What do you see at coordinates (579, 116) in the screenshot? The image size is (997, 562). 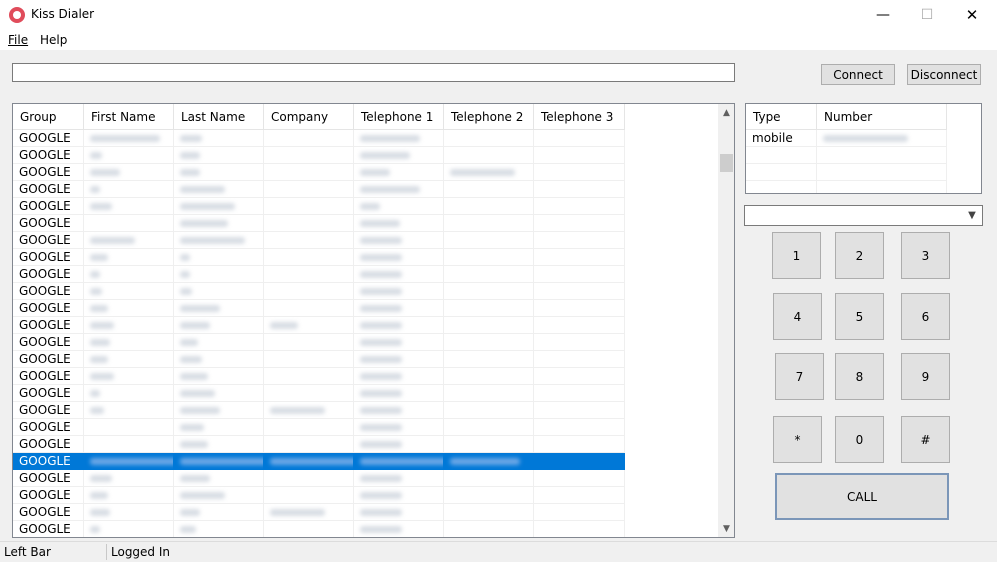 I see `column-header: Telephone 3` at bounding box center [579, 116].